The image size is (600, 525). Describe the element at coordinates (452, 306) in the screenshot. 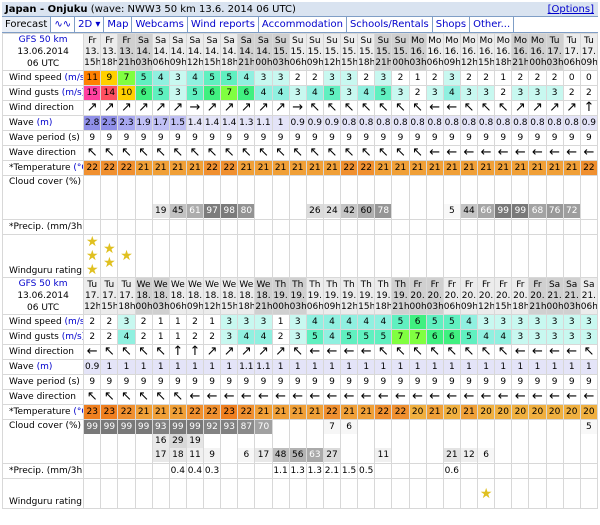

I see `hour: 06h` at that location.